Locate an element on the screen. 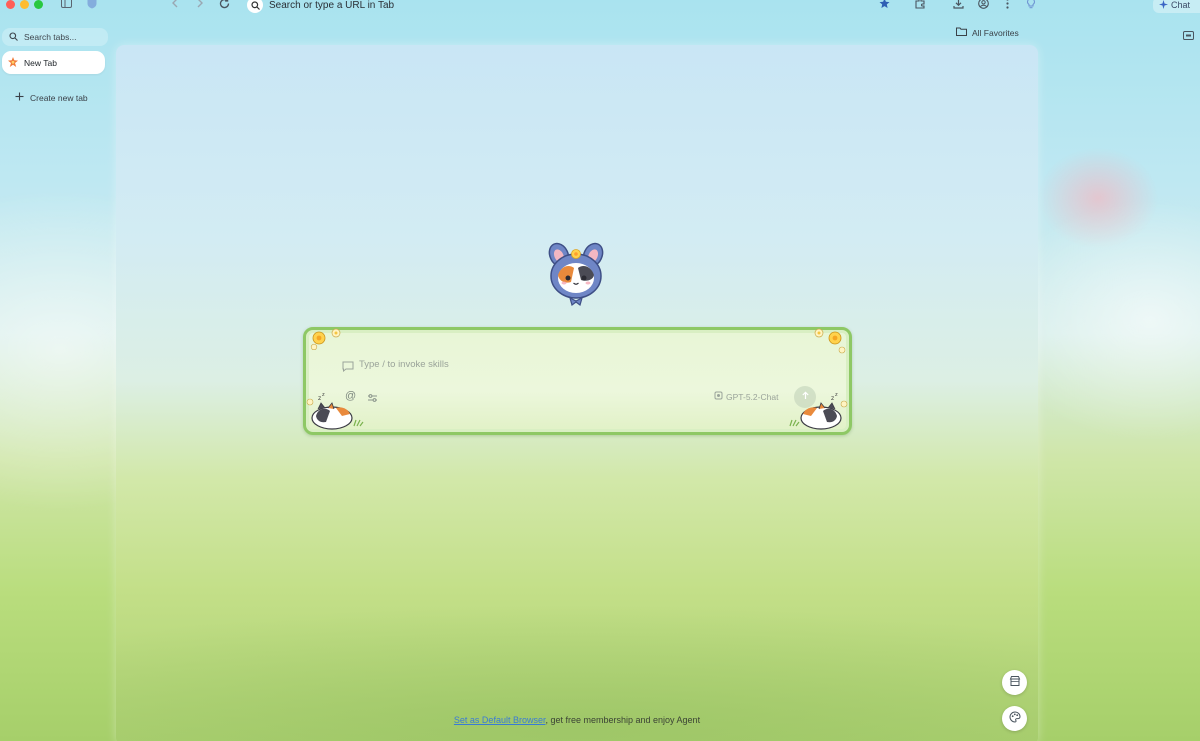 The height and width of the screenshot is (741, 1200). set-default-browser-link: Set as Default Browser is located at coordinates (500, 720).